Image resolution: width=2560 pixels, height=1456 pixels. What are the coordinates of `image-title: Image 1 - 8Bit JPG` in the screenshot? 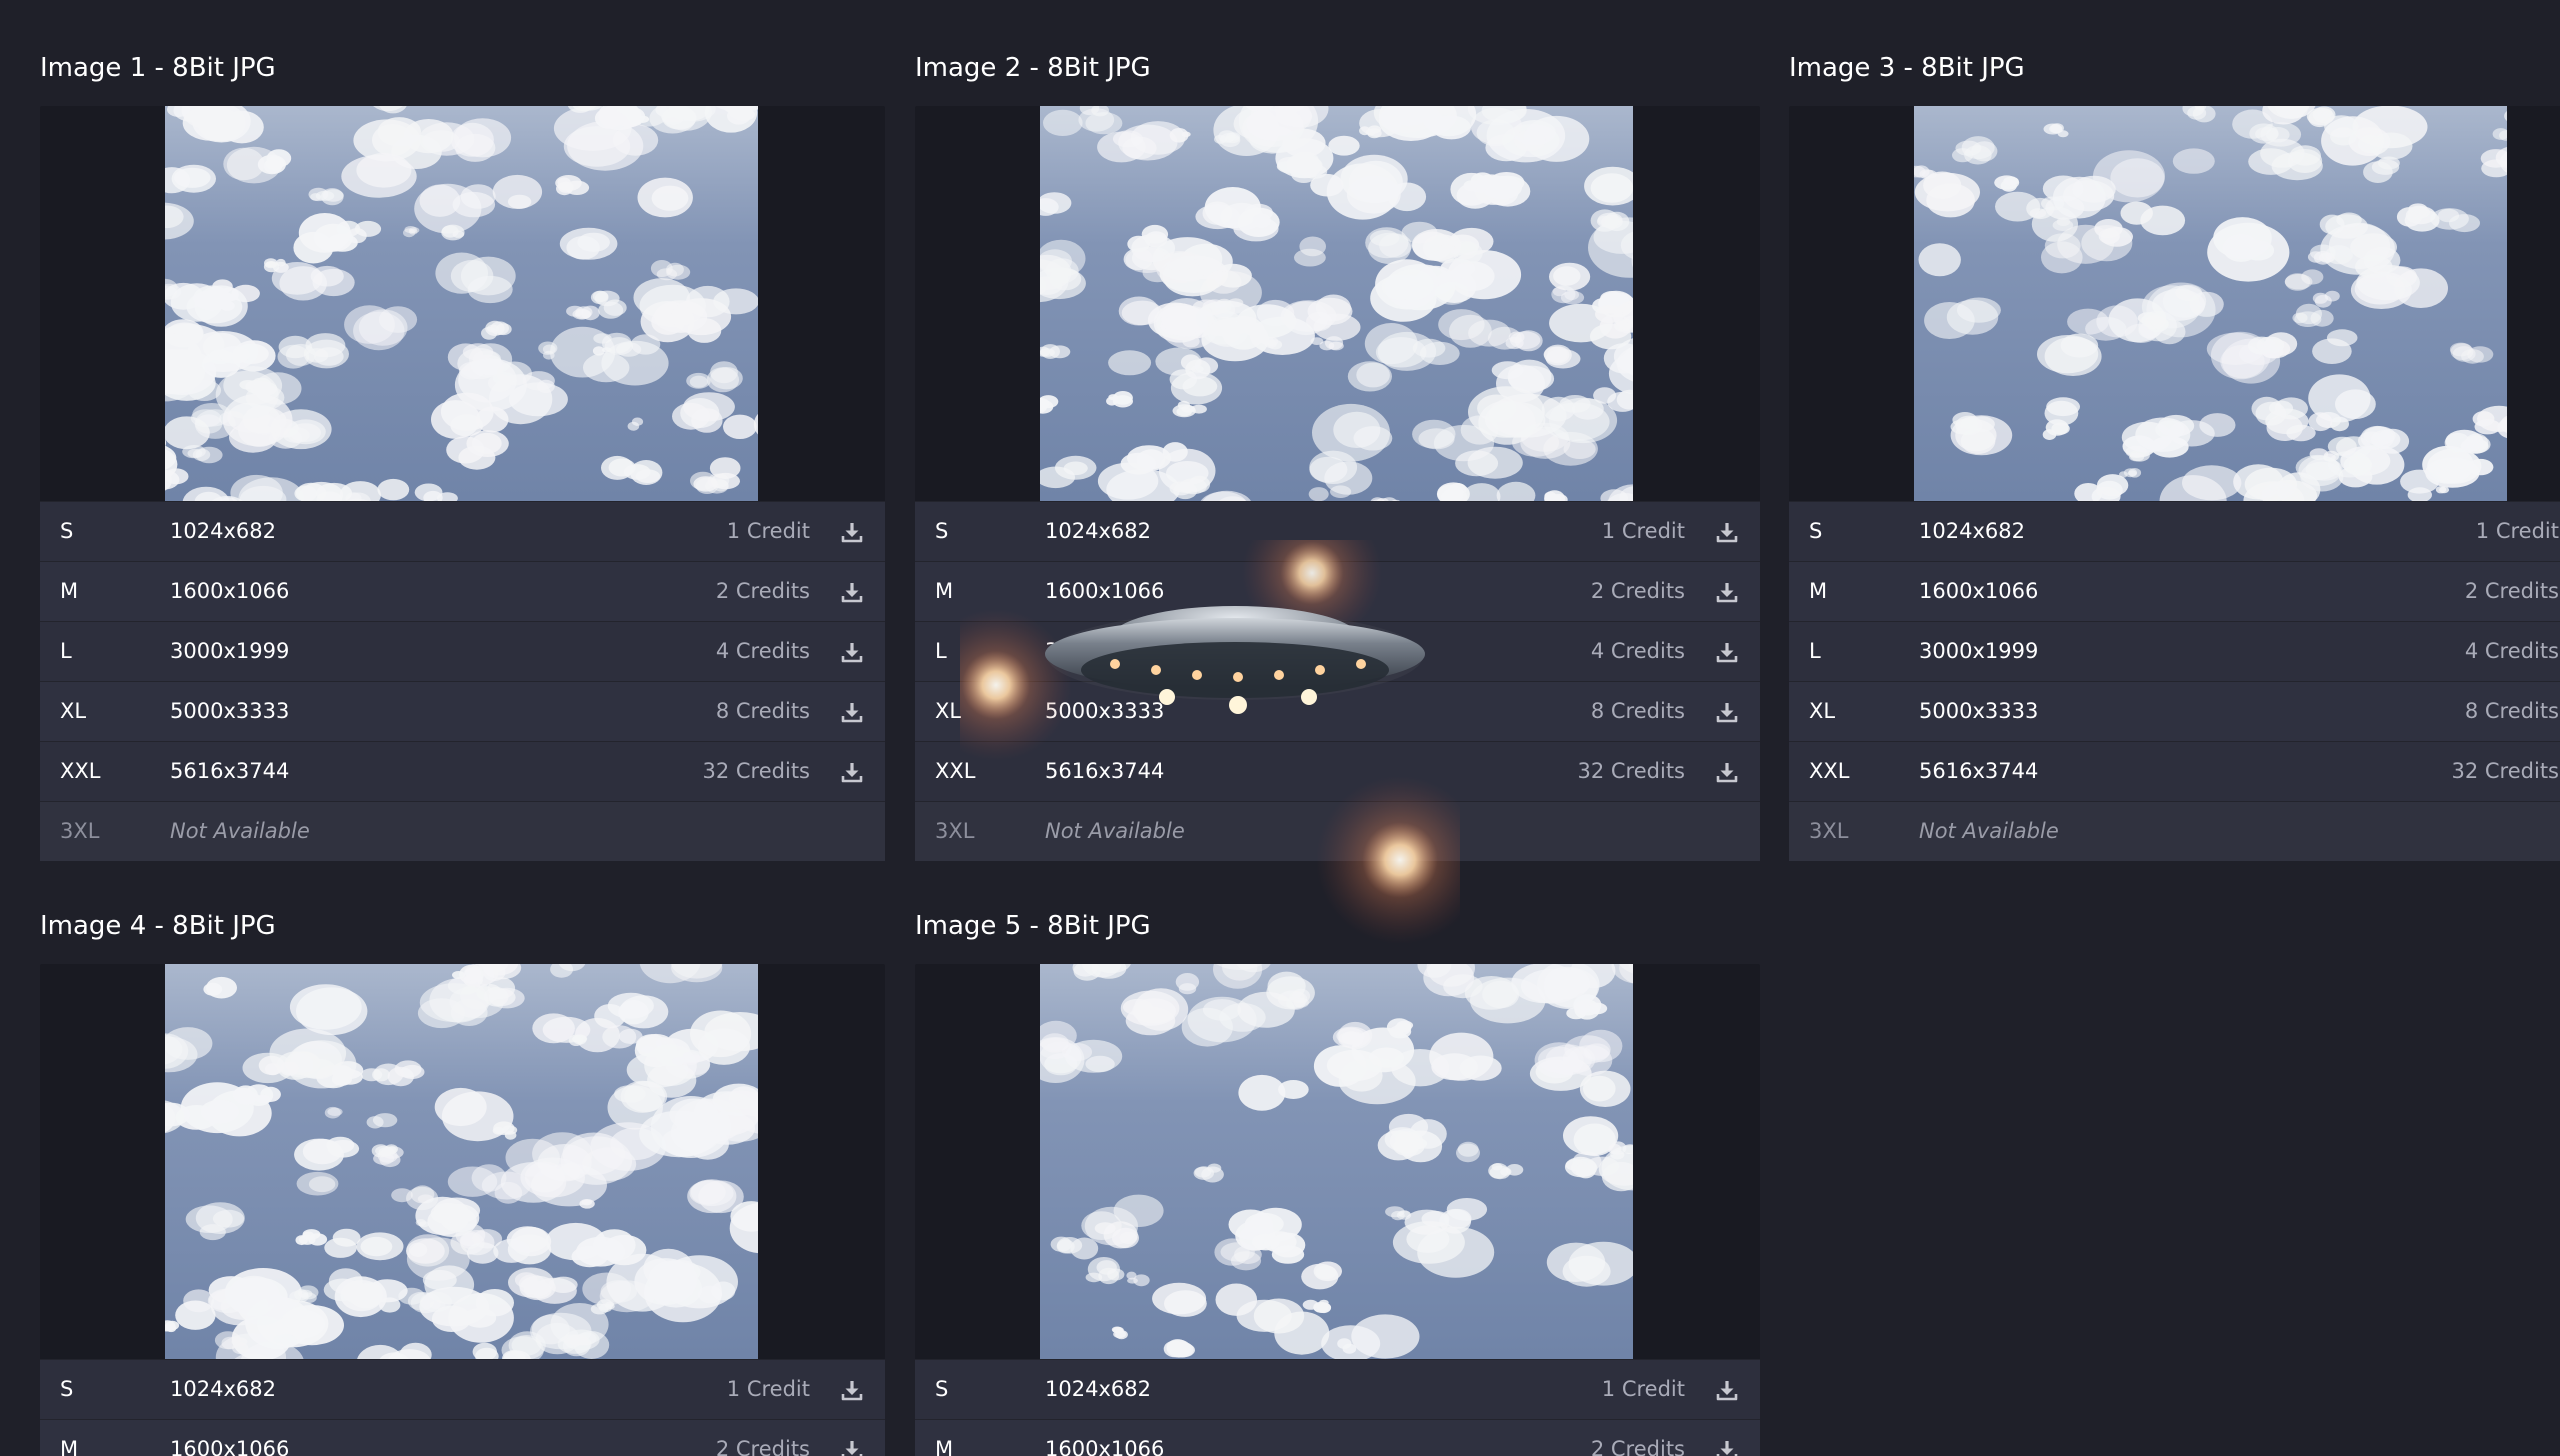 It's located at (158, 68).